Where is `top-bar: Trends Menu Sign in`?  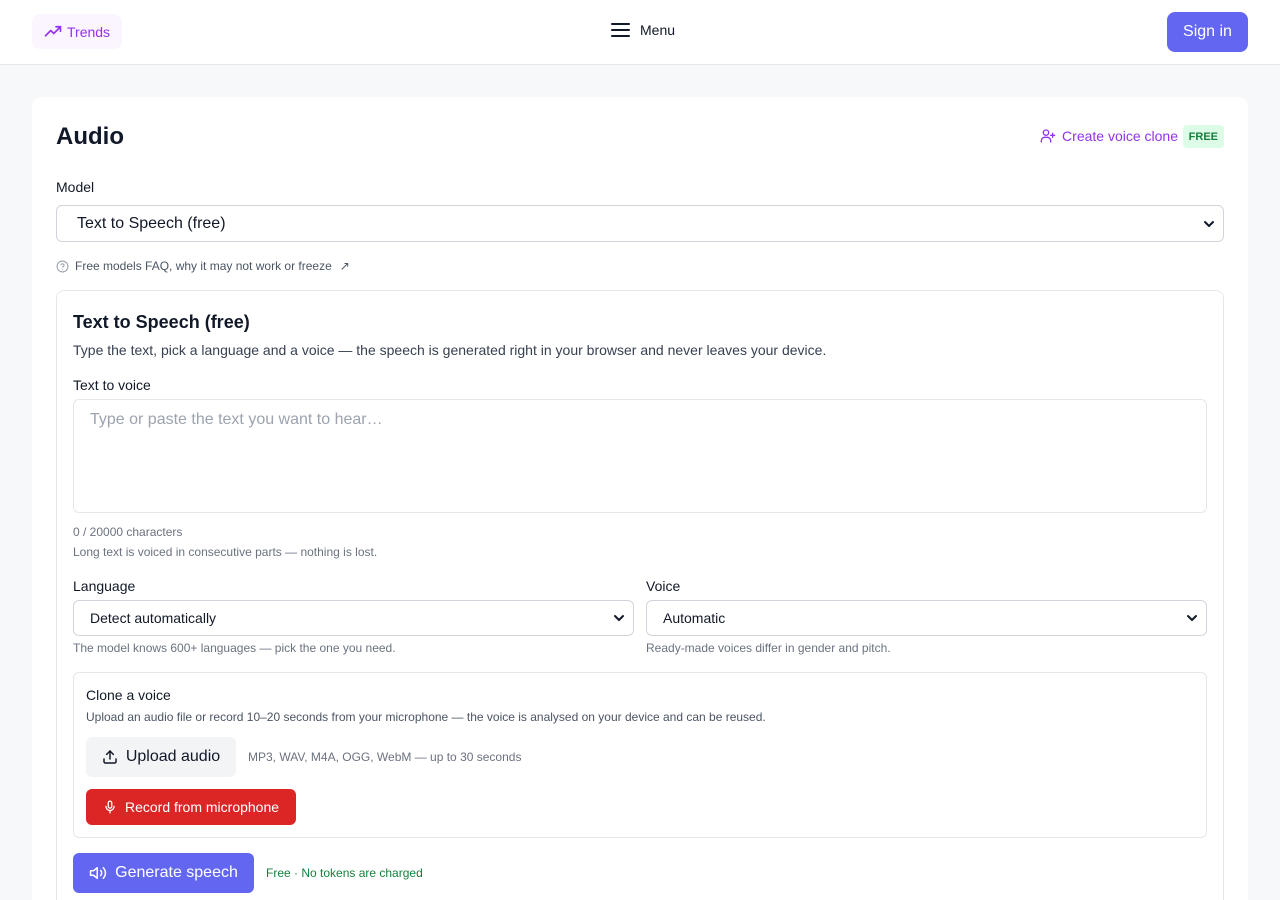
top-bar: Trends Menu Sign in is located at coordinates (640, 32).